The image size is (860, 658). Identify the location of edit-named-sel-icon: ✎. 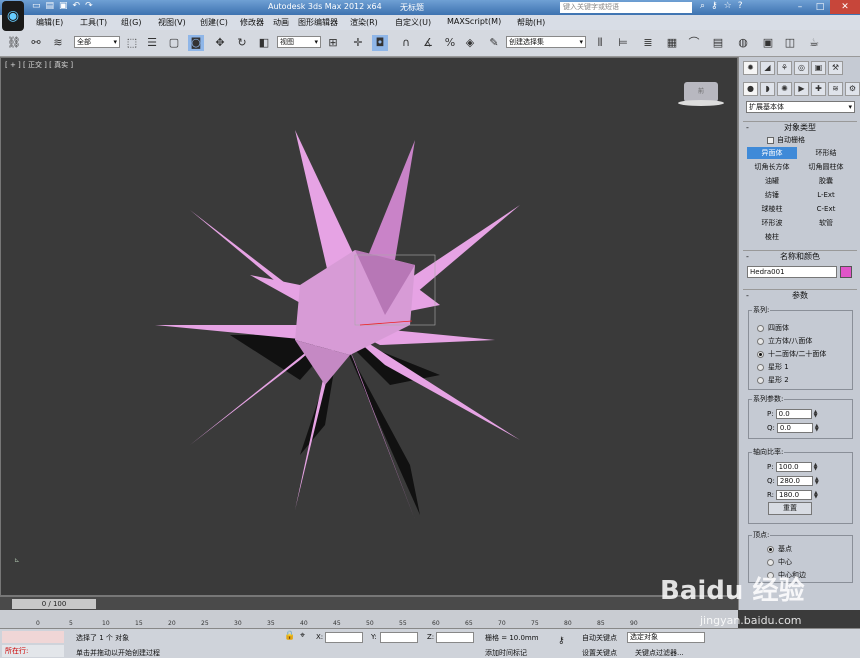
(494, 43).